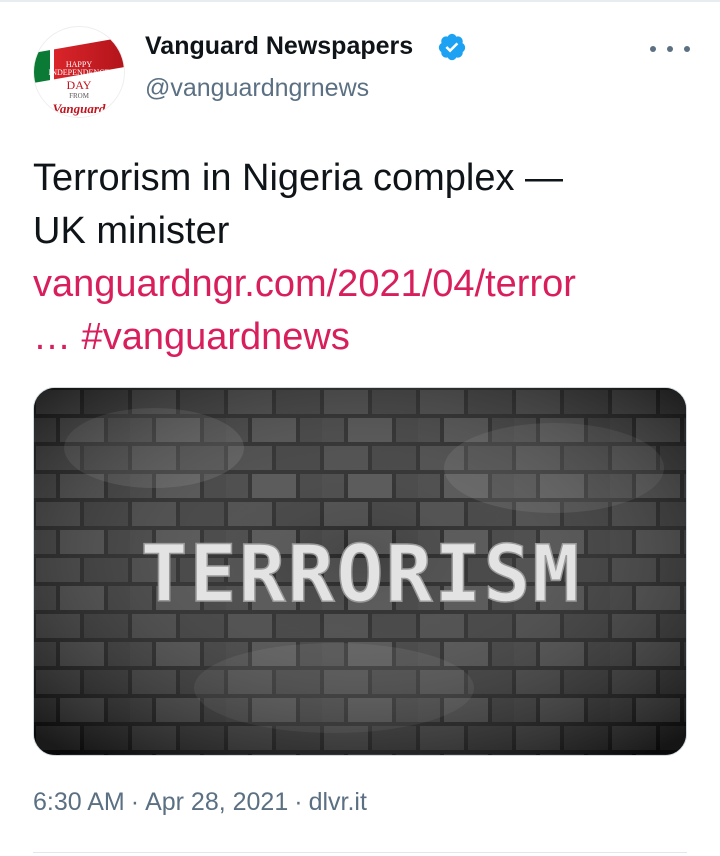 Image resolution: width=720 pixels, height=856 pixels. What do you see at coordinates (131, 231) in the screenshot?
I see `tweet-text-line: UK minister` at bounding box center [131, 231].